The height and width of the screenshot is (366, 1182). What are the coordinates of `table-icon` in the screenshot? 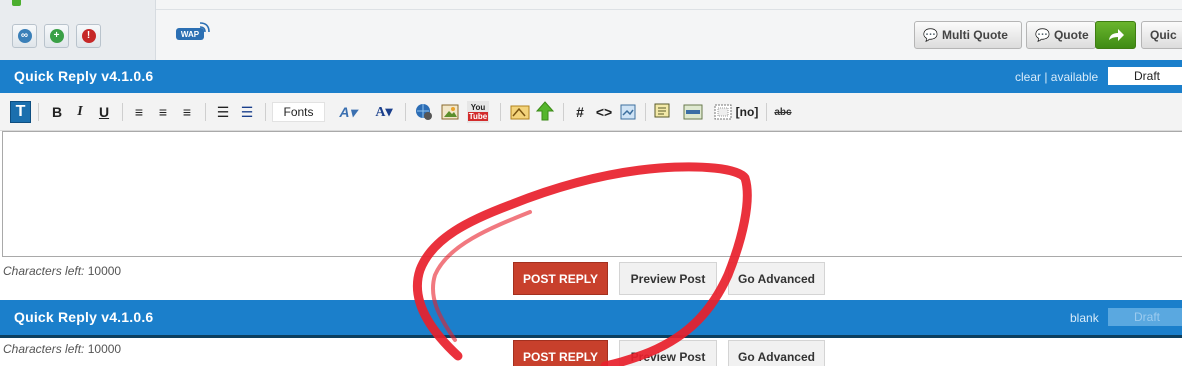 It's located at (693, 112).